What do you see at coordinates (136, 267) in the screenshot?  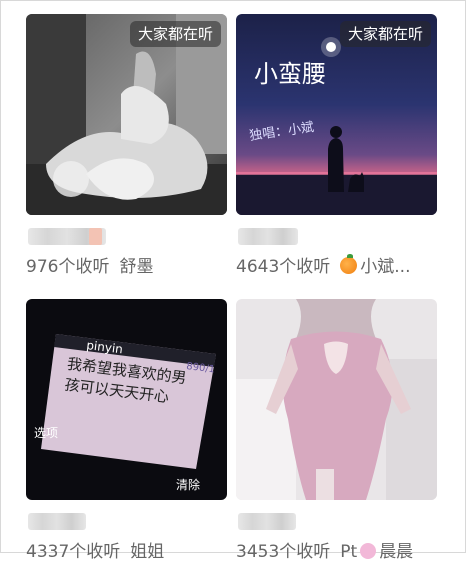 I see `author-name: 舒墨` at bounding box center [136, 267].